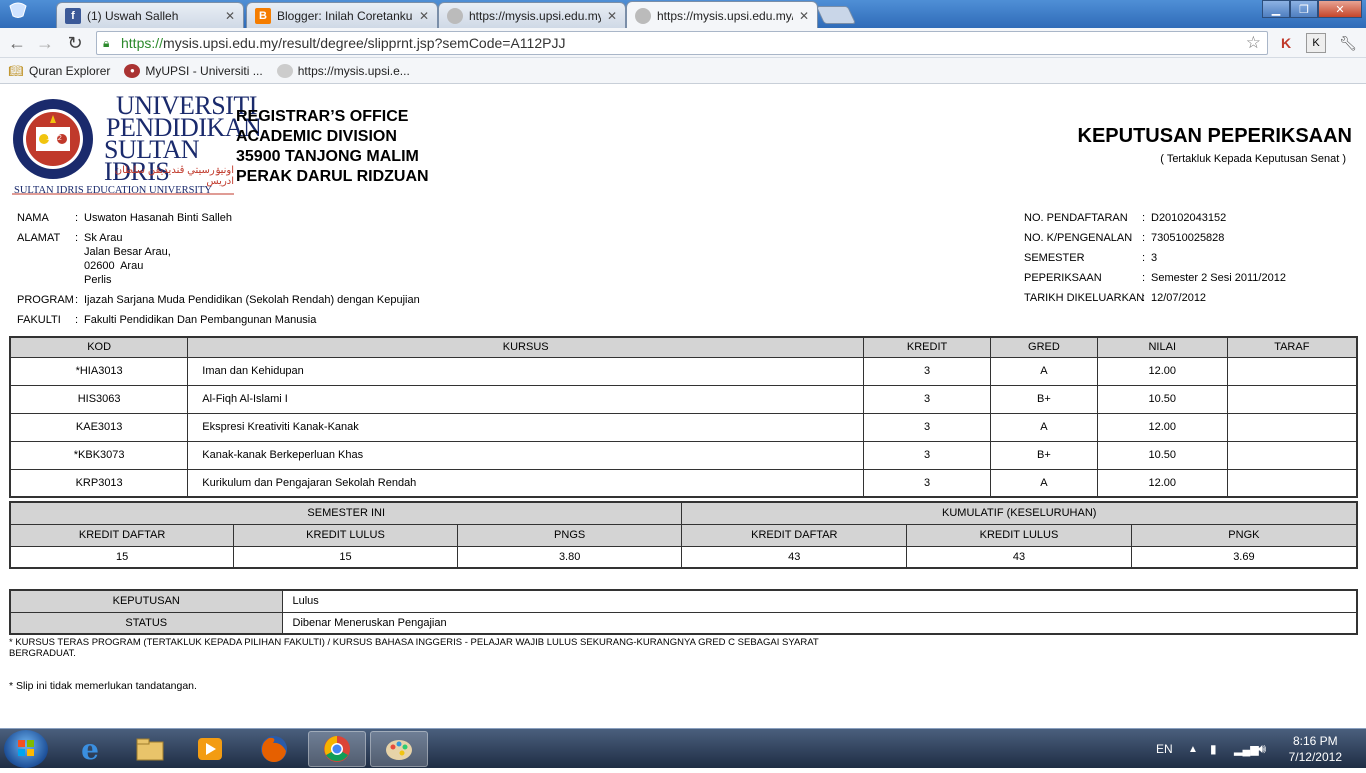 The height and width of the screenshot is (773, 1366). I want to click on no-kp-label: NO. K/PENGENALAN, so click(1078, 238).